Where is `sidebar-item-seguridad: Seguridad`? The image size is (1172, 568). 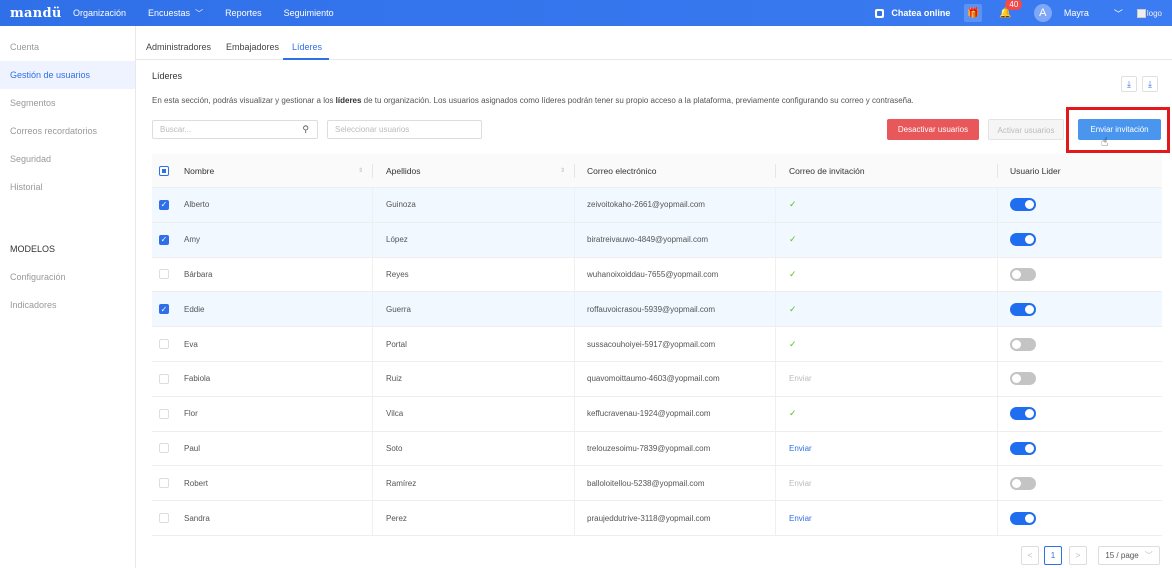 sidebar-item-seguridad: Seguridad is located at coordinates (67, 159).